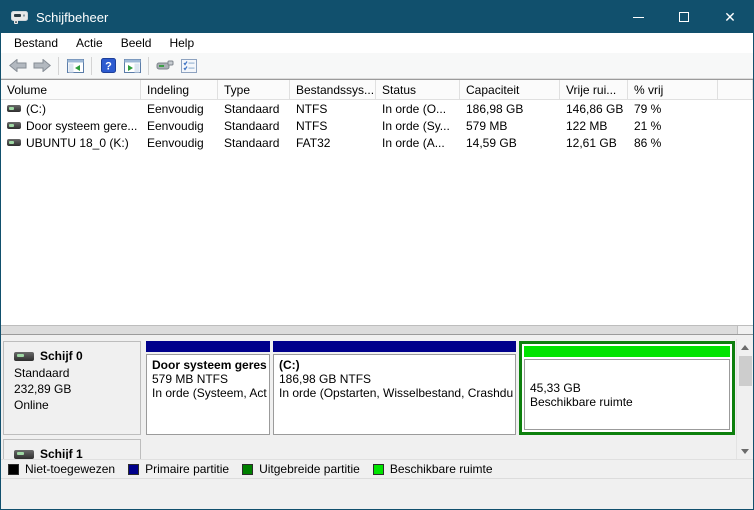 This screenshot has height=510, width=754. I want to click on status-bar, so click(377, 493).